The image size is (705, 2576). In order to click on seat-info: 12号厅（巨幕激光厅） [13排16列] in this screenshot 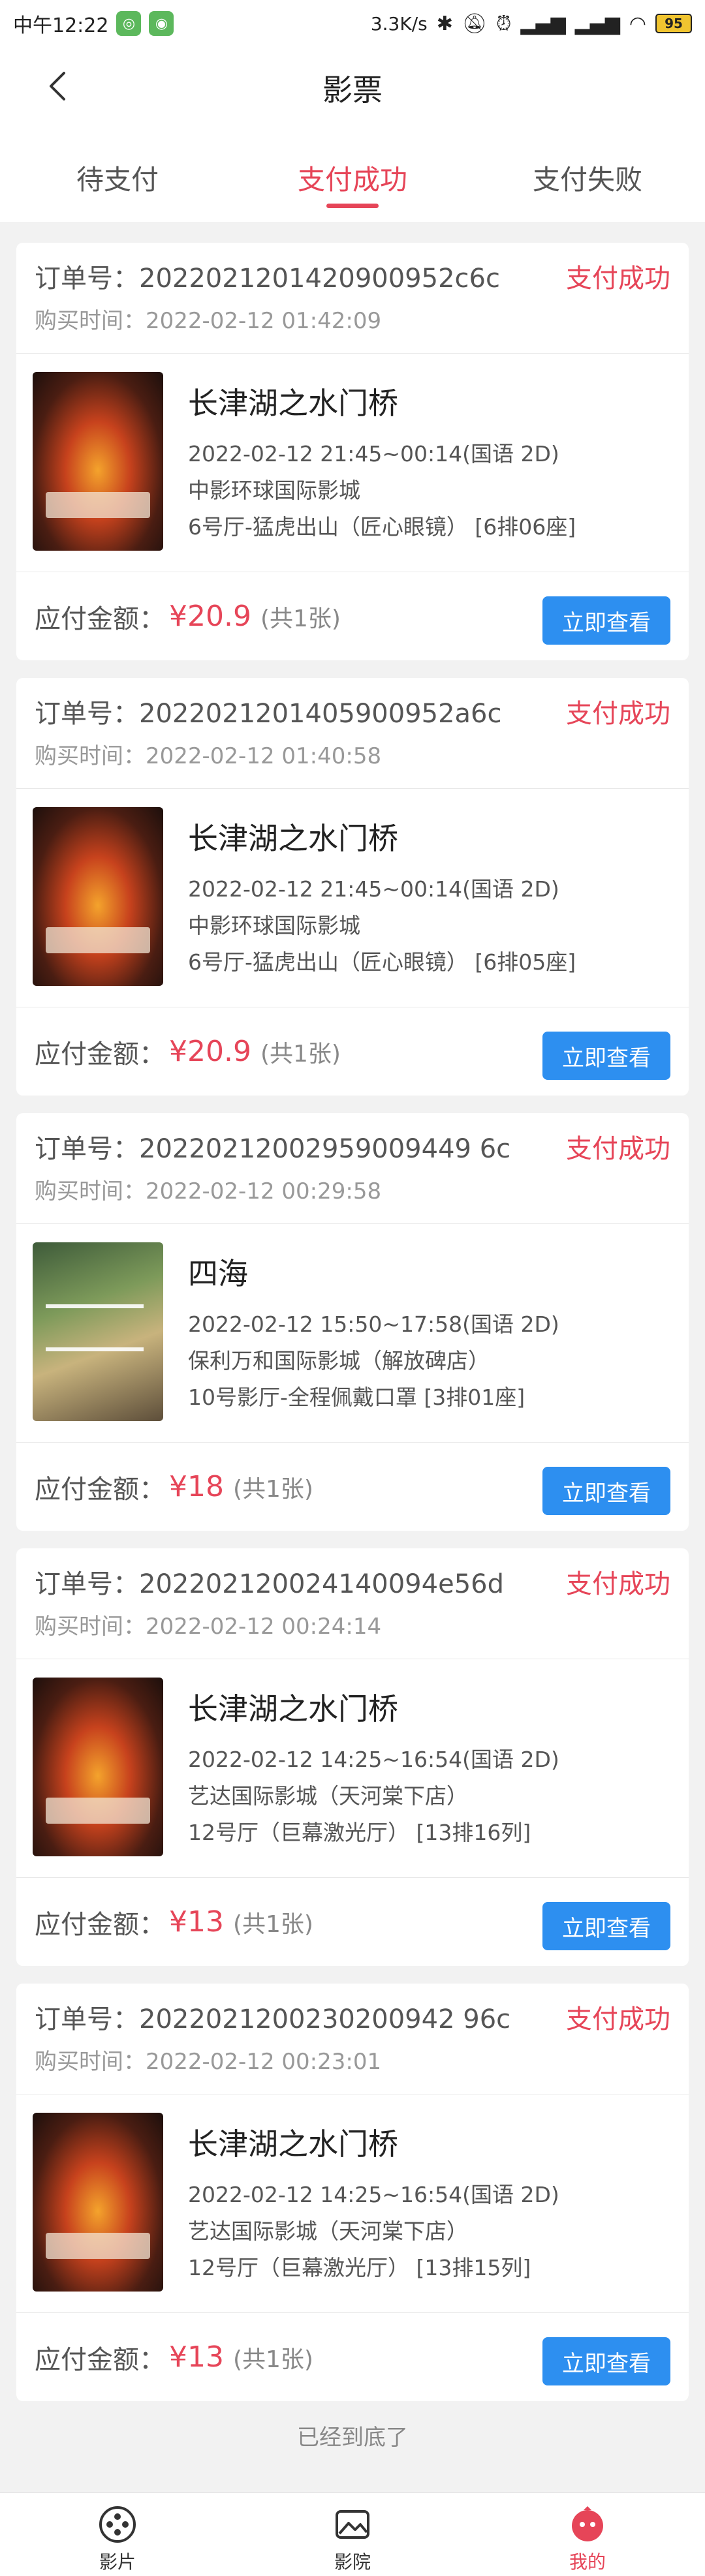, I will do `click(359, 1832)`.